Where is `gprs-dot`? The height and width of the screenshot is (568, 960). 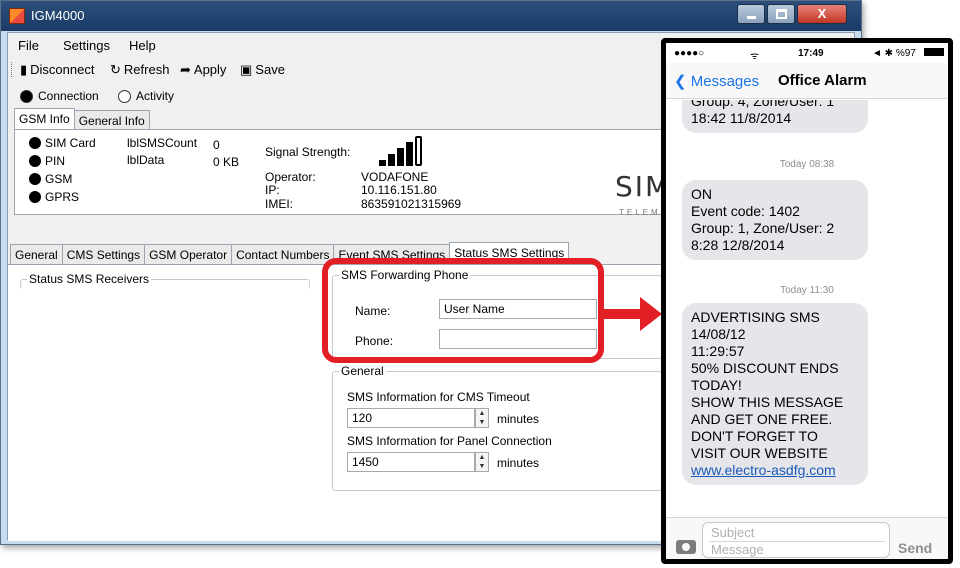
gprs-dot is located at coordinates (35, 197).